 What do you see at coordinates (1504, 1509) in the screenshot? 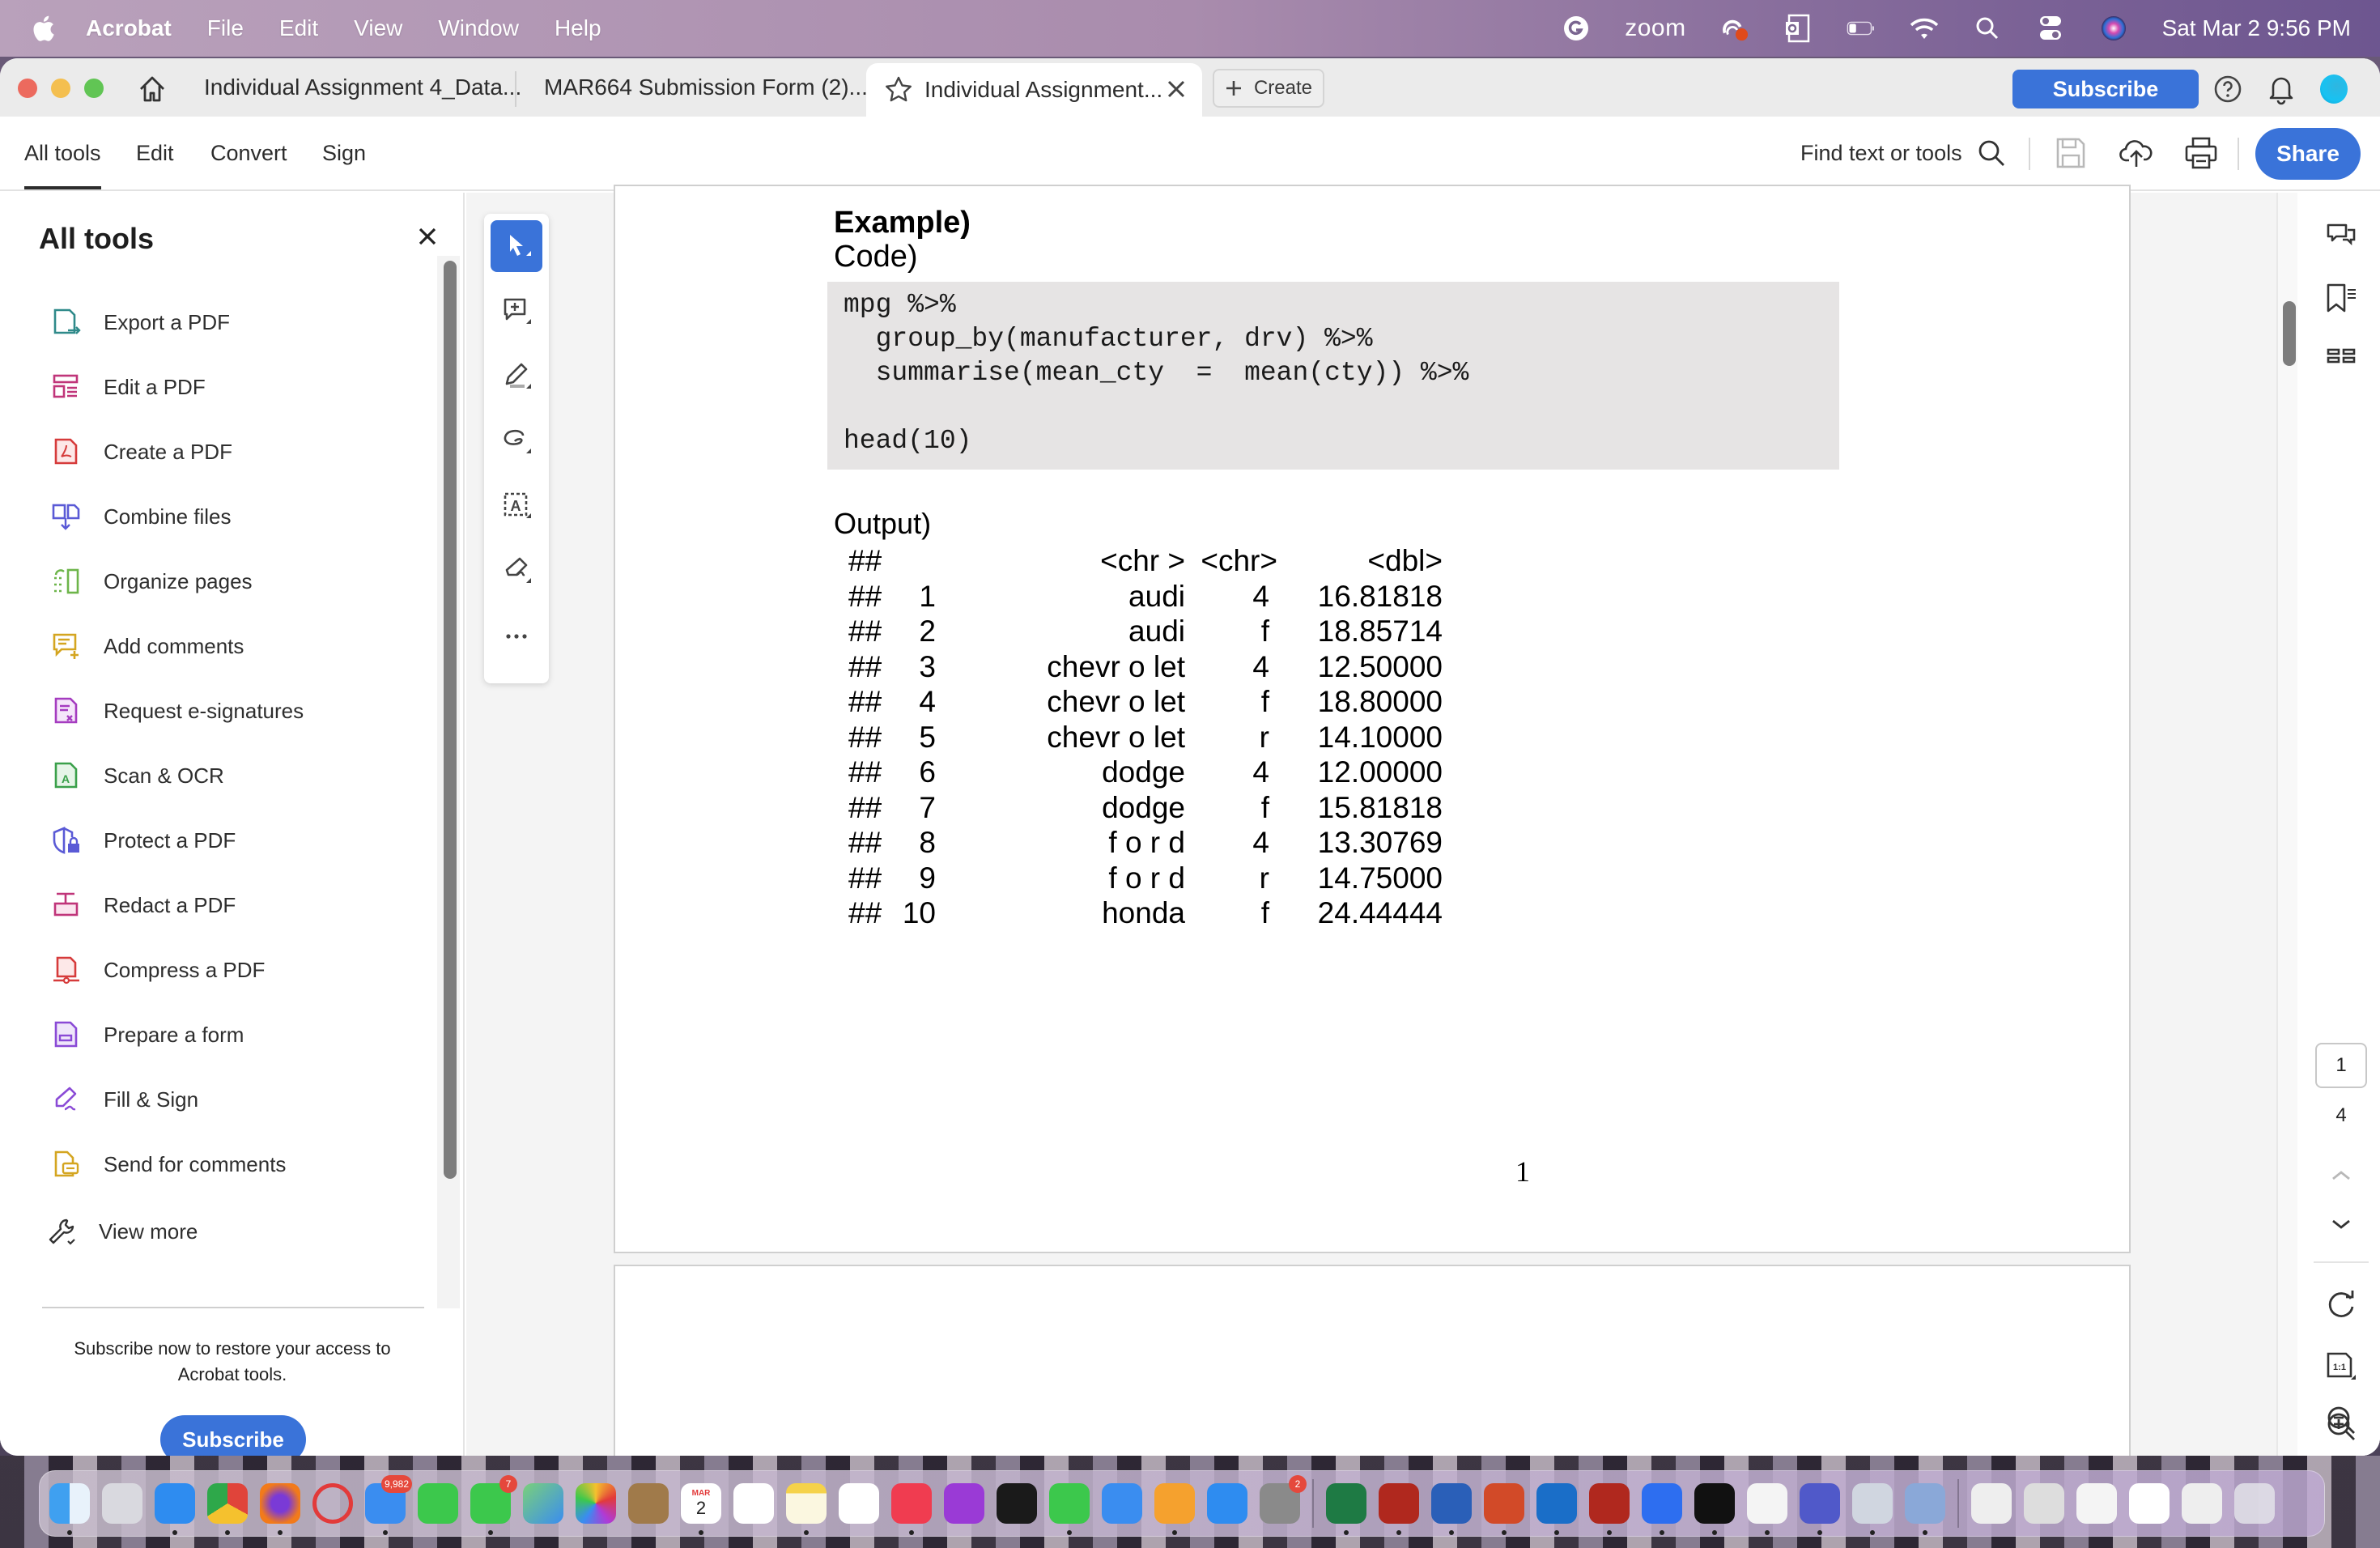
I see `dock-powerpoint-icon` at bounding box center [1504, 1509].